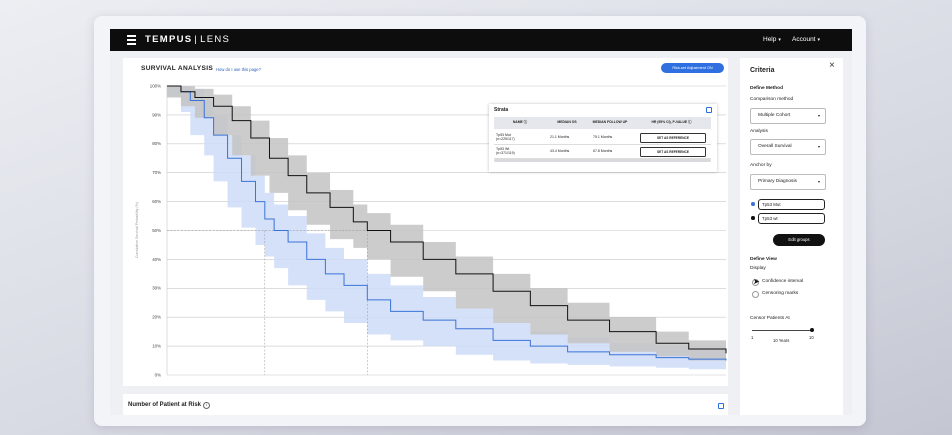 The width and height of the screenshot is (952, 435). Describe the element at coordinates (156, 172) in the screenshot. I see `y-tick-label: 70%` at that location.